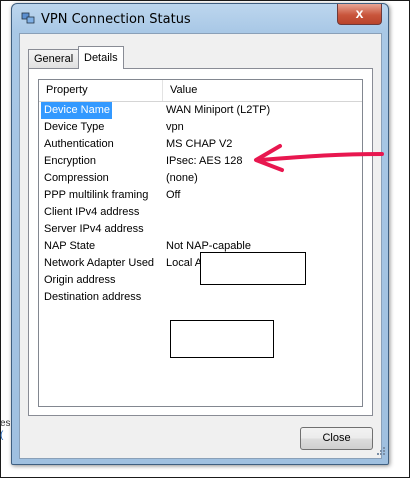 Image resolution: width=410 pixels, height=478 pixels. I want to click on tab-general: General, so click(54, 58).